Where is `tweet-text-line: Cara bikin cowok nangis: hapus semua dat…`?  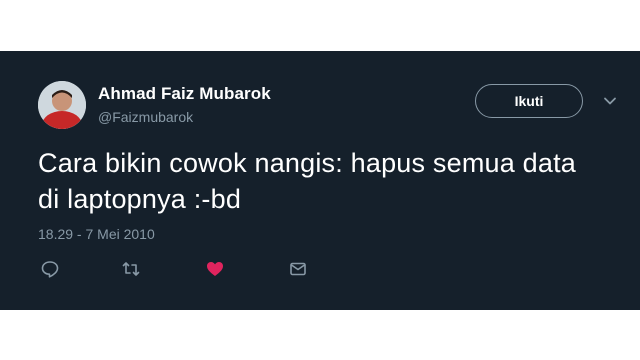
tweet-text-line: Cara bikin cowok nangis: hapus semua dat… is located at coordinates (307, 163).